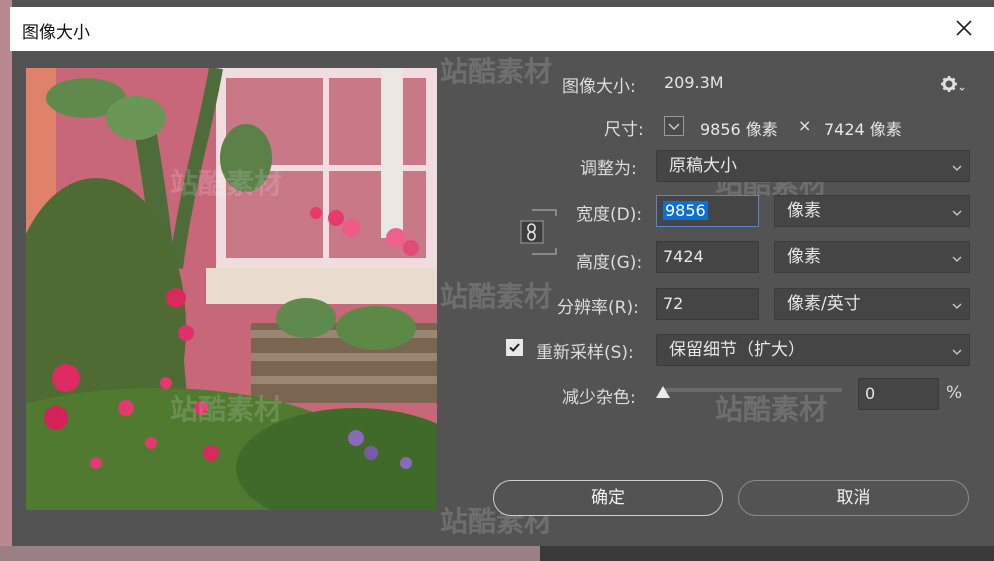 This screenshot has width=994, height=561. I want to click on close-icon, so click(964, 28).